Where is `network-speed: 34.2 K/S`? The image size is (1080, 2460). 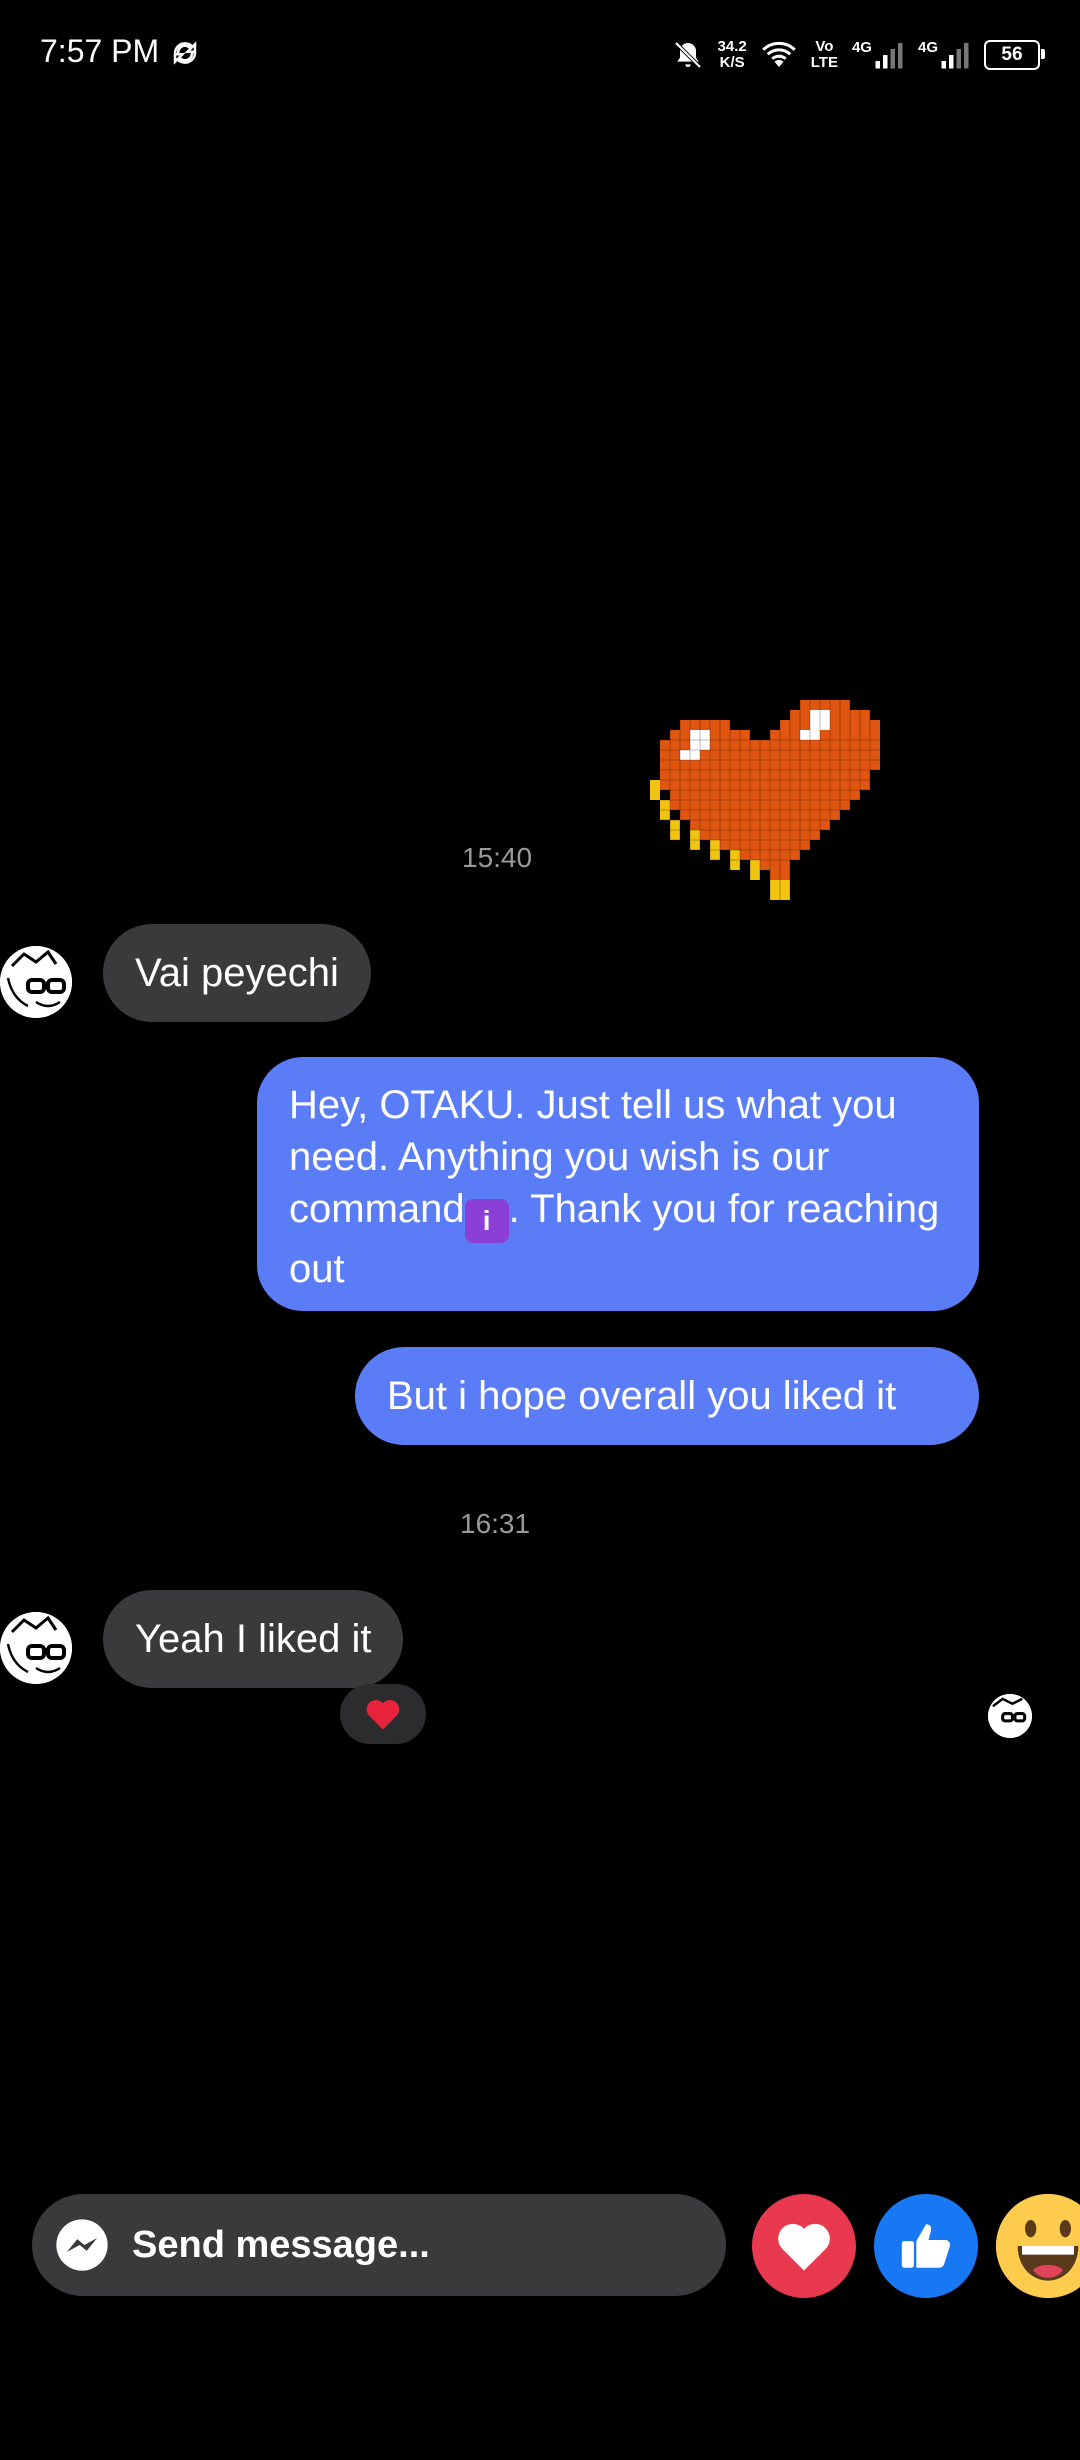
network-speed: 34.2 K/S is located at coordinates (732, 55).